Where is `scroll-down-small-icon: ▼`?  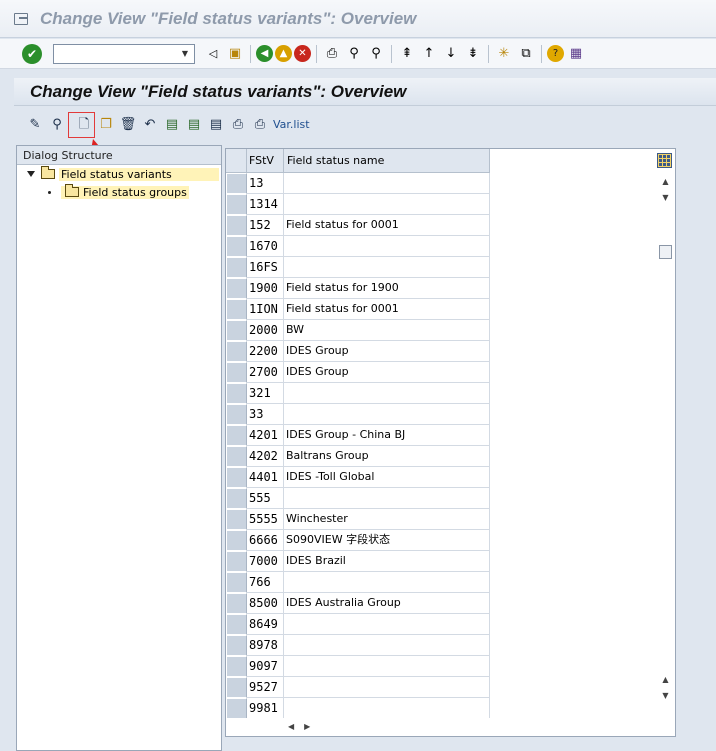 scroll-down-small-icon: ▼ is located at coordinates (665, 197).